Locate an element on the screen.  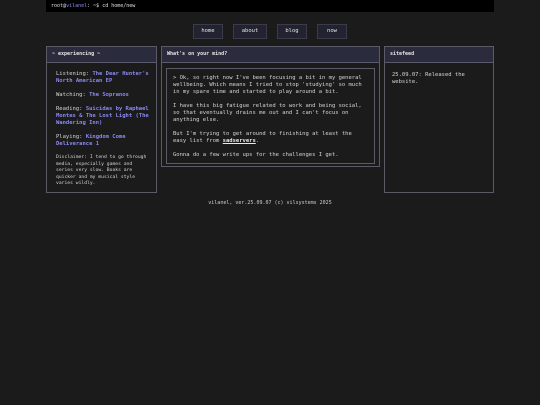
prompt-host: vilanel is located at coordinates (77, 6).